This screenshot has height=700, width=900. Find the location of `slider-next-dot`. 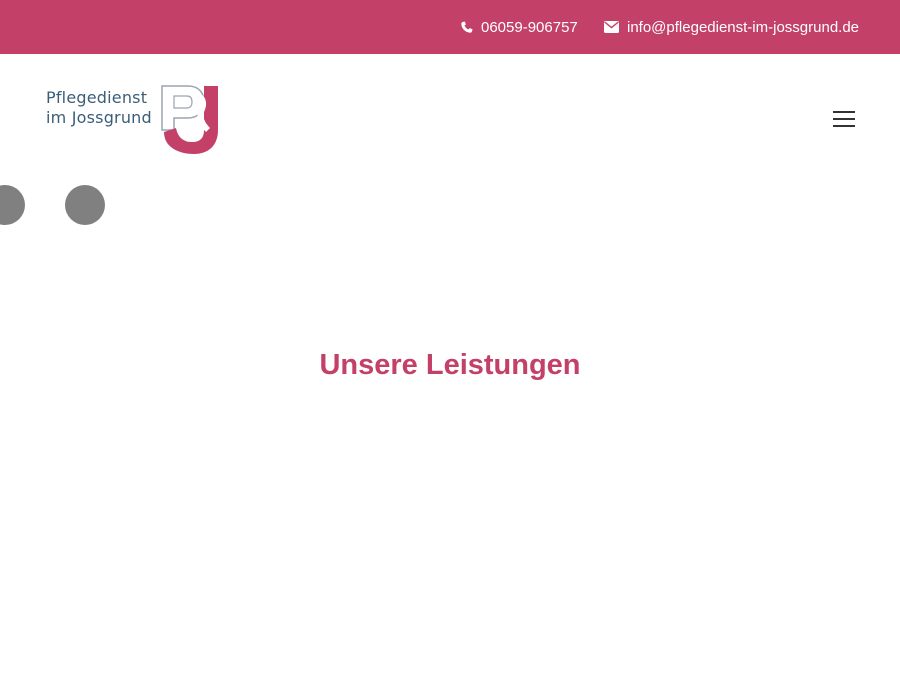

slider-next-dot is located at coordinates (85, 205).